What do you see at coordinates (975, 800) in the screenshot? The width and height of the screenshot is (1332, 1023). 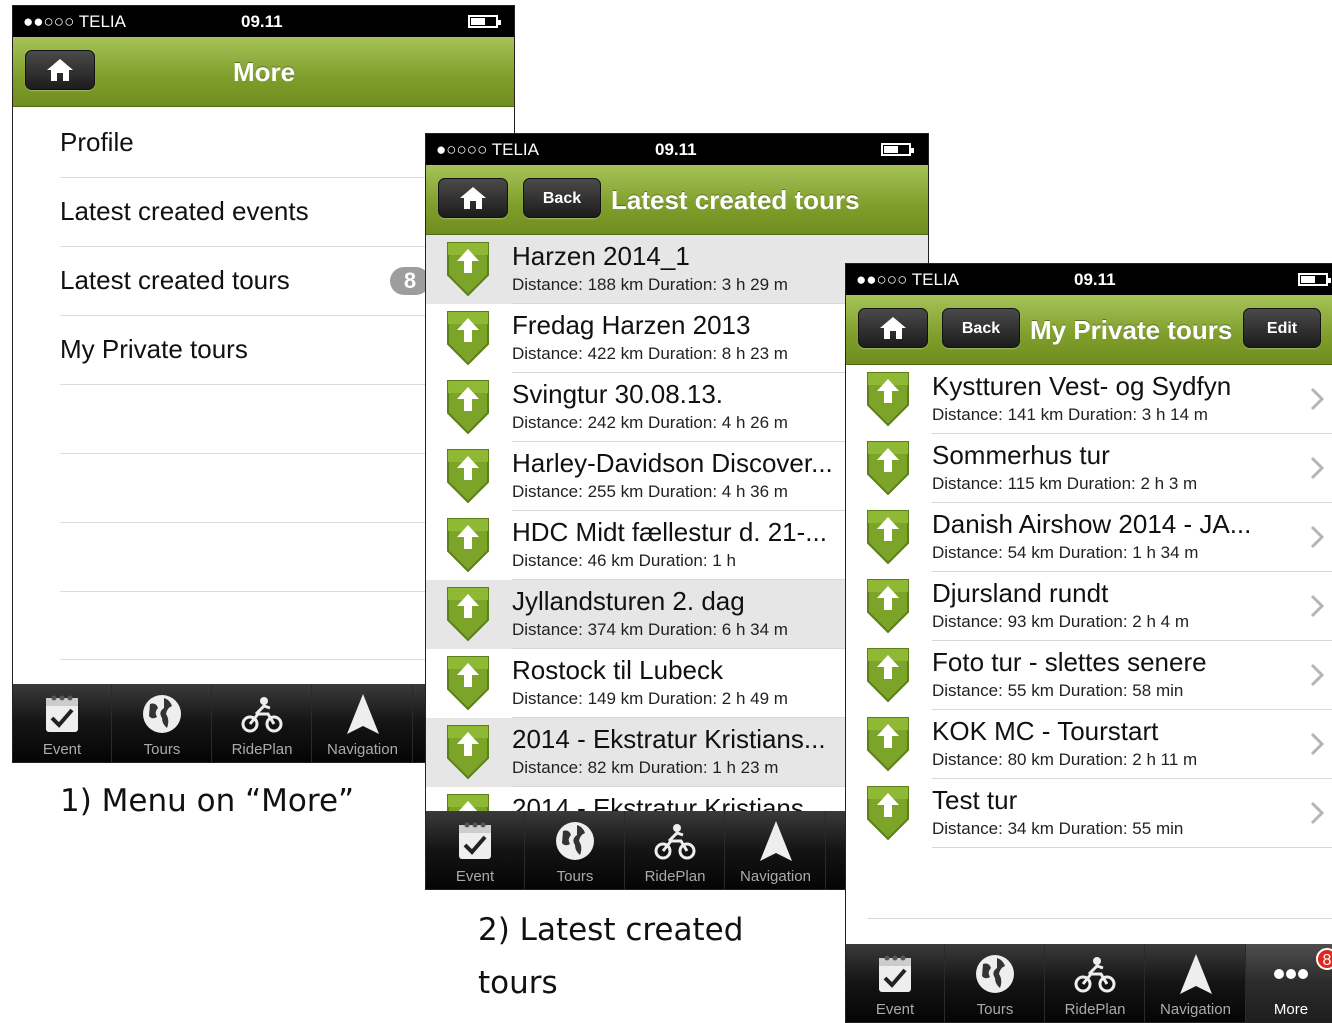 I see `tour-name: Test tur` at bounding box center [975, 800].